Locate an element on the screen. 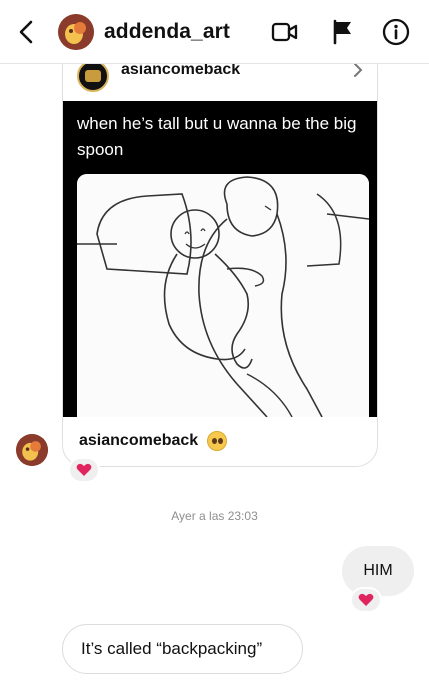 Image resolution: width=429 pixels, height=680 pixels. chevron-right-icon is located at coordinates (358, 72).